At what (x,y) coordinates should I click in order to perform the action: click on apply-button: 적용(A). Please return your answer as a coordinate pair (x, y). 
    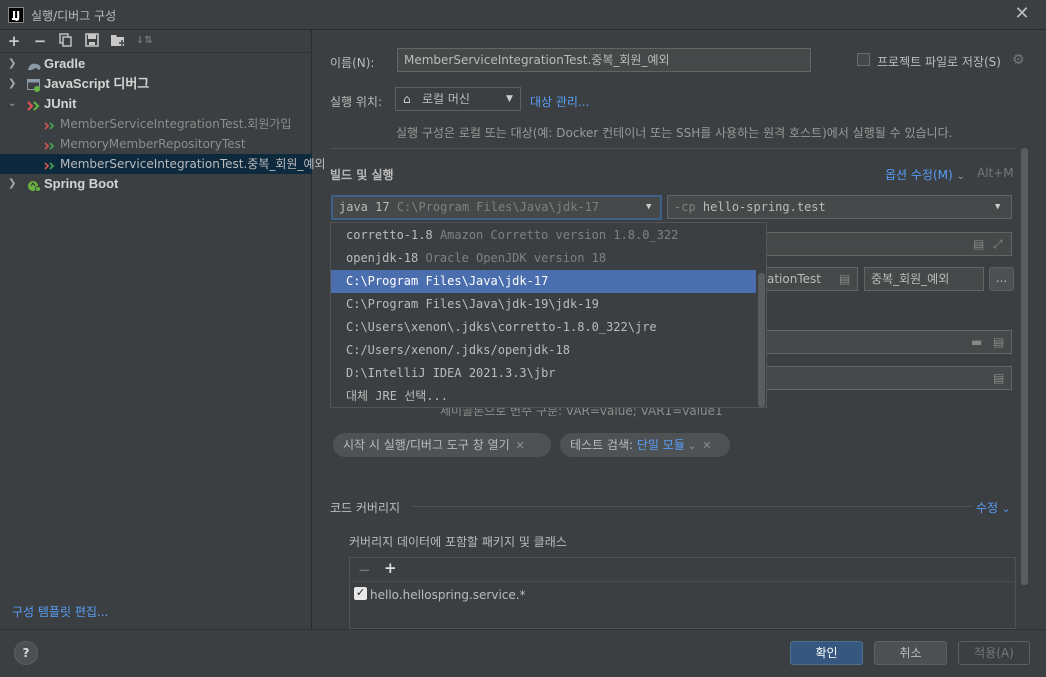
    Looking at the image, I should click on (994, 653).